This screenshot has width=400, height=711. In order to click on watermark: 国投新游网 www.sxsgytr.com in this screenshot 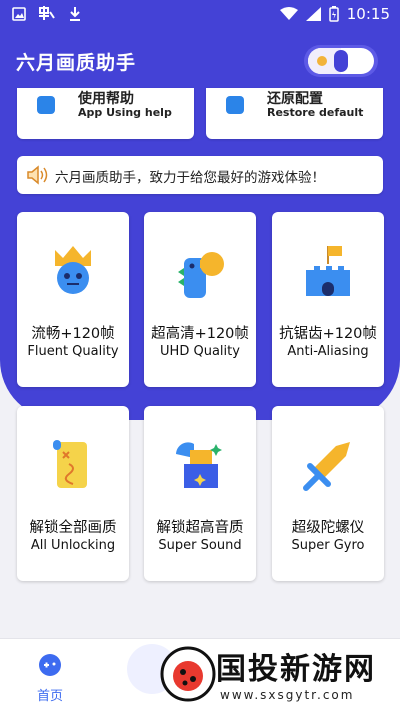, I will do `click(278, 676)`.